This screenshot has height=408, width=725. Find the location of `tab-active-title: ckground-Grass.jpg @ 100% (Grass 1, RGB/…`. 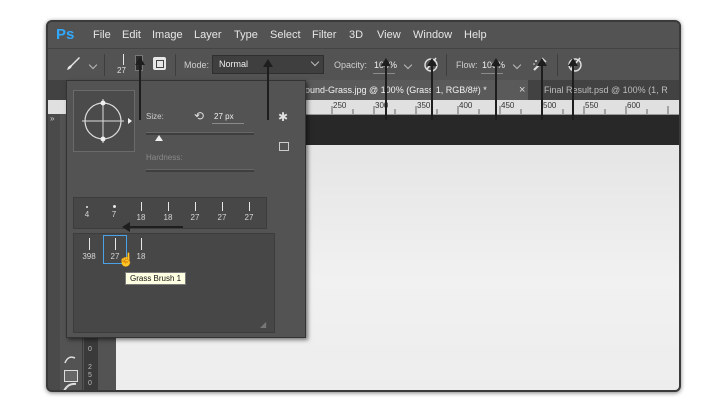

tab-active-title: ckground-Grass.jpg @ 100% (Grass 1, RGB/… is located at coordinates (387, 90).